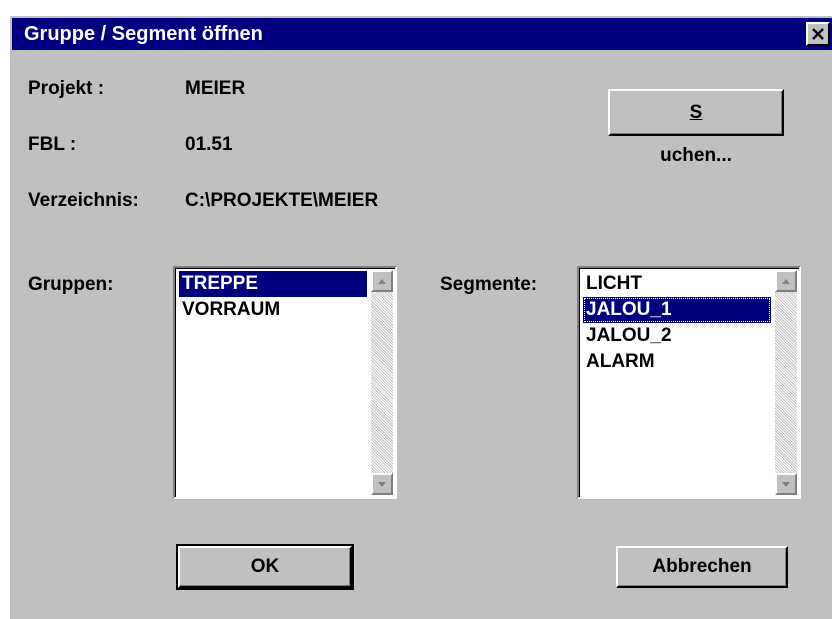  Describe the element at coordinates (285, 382) in the screenshot. I see `groups-listbox: TREPPE VORRAUM` at that location.